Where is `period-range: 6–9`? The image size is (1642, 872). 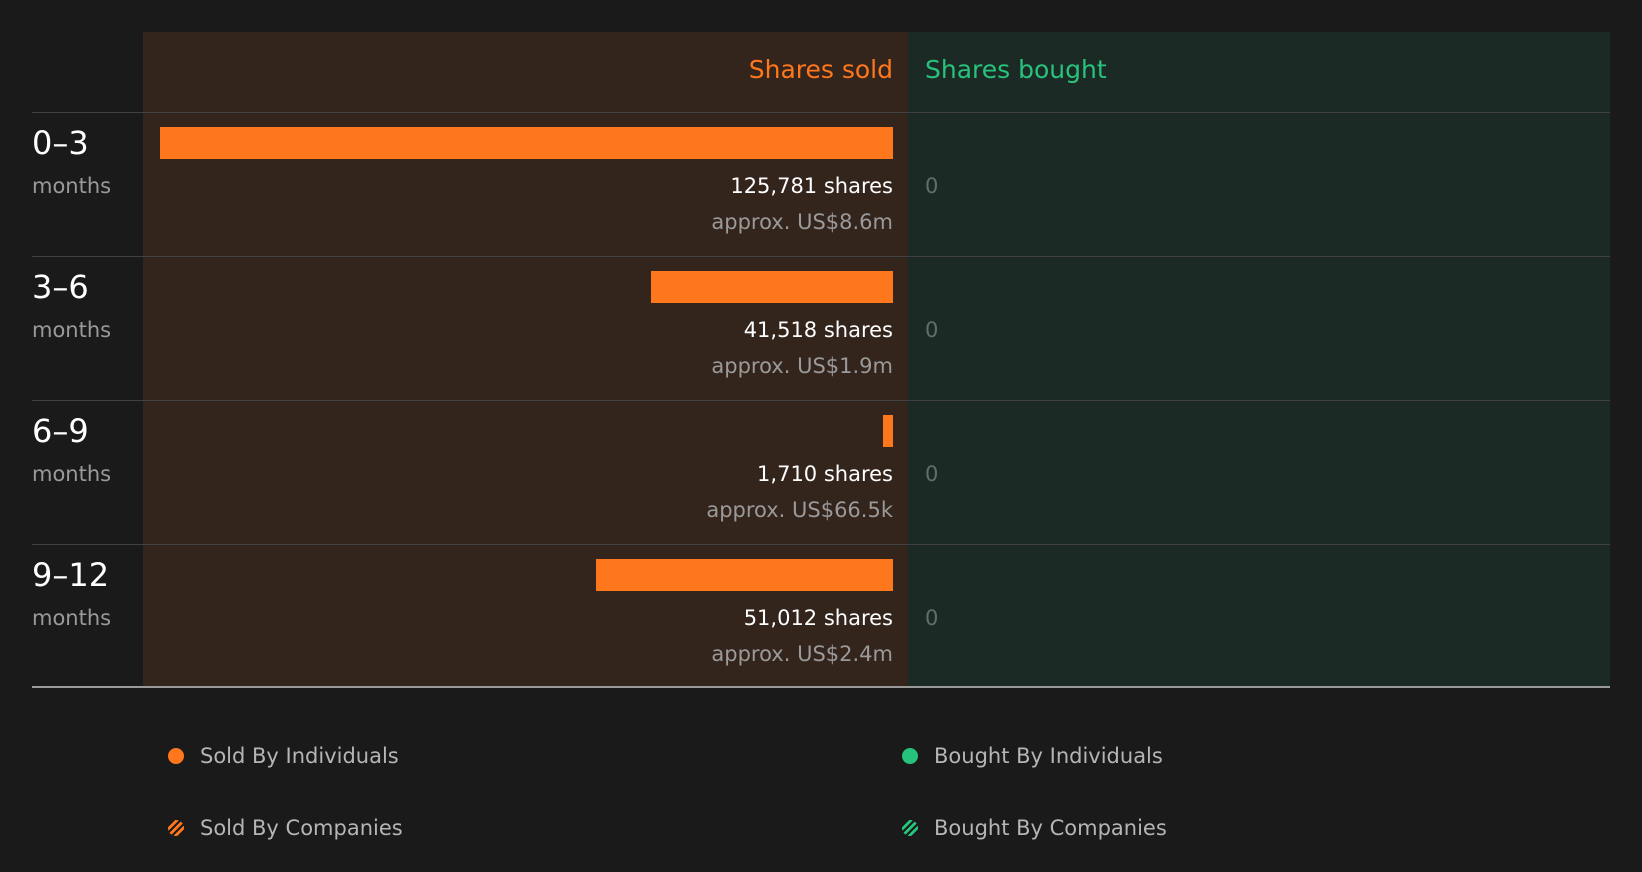
period-range: 6–9 is located at coordinates (60, 431).